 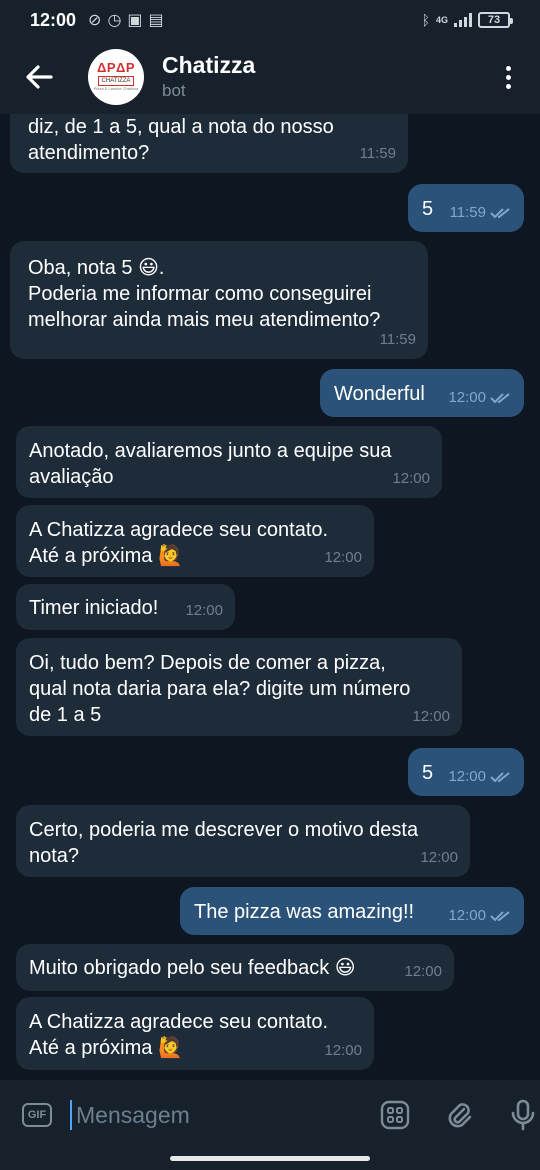 I want to click on home-indicator, so click(x=270, y=1158).